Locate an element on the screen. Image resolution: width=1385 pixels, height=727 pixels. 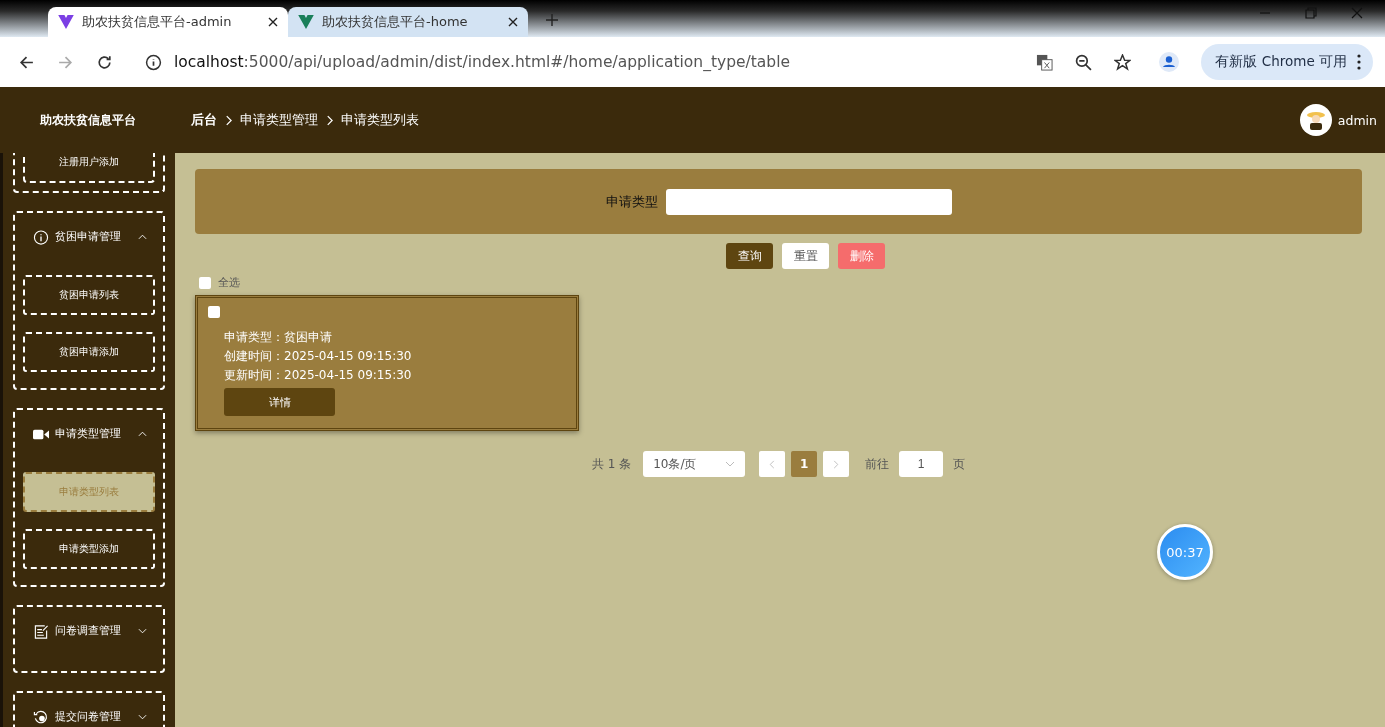
total-count: 共 1 条 is located at coordinates (611, 464).